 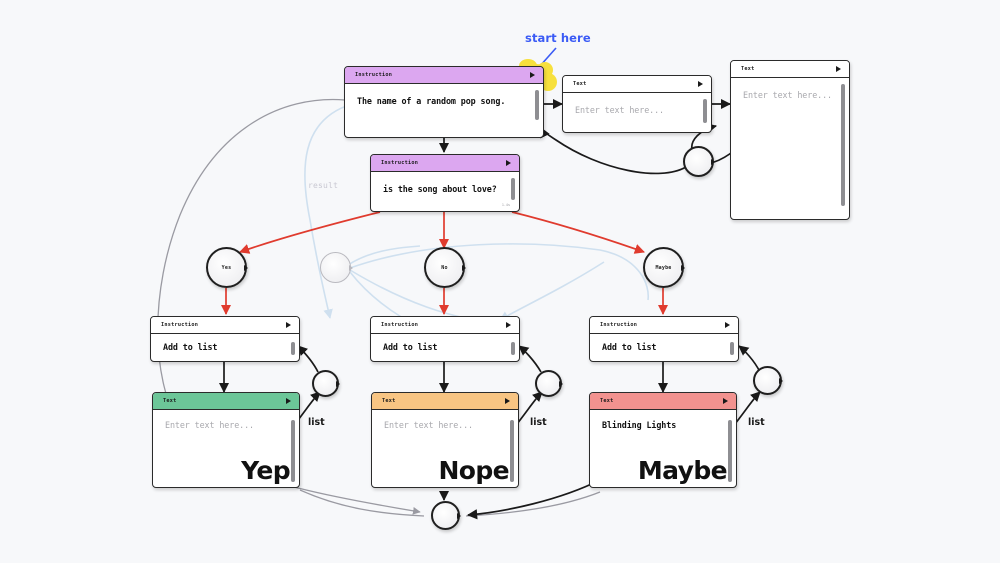 I want to click on node-instruction-add-yes: Instruction Add to list, so click(x=225, y=339).